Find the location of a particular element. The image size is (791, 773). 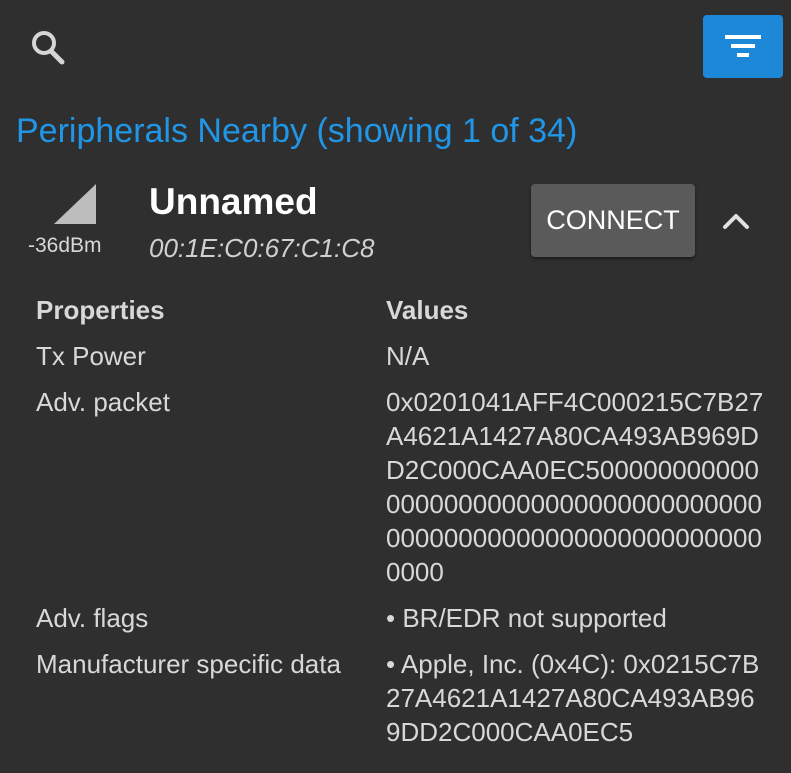

properties-header: Properties Values is located at coordinates (406, 310).